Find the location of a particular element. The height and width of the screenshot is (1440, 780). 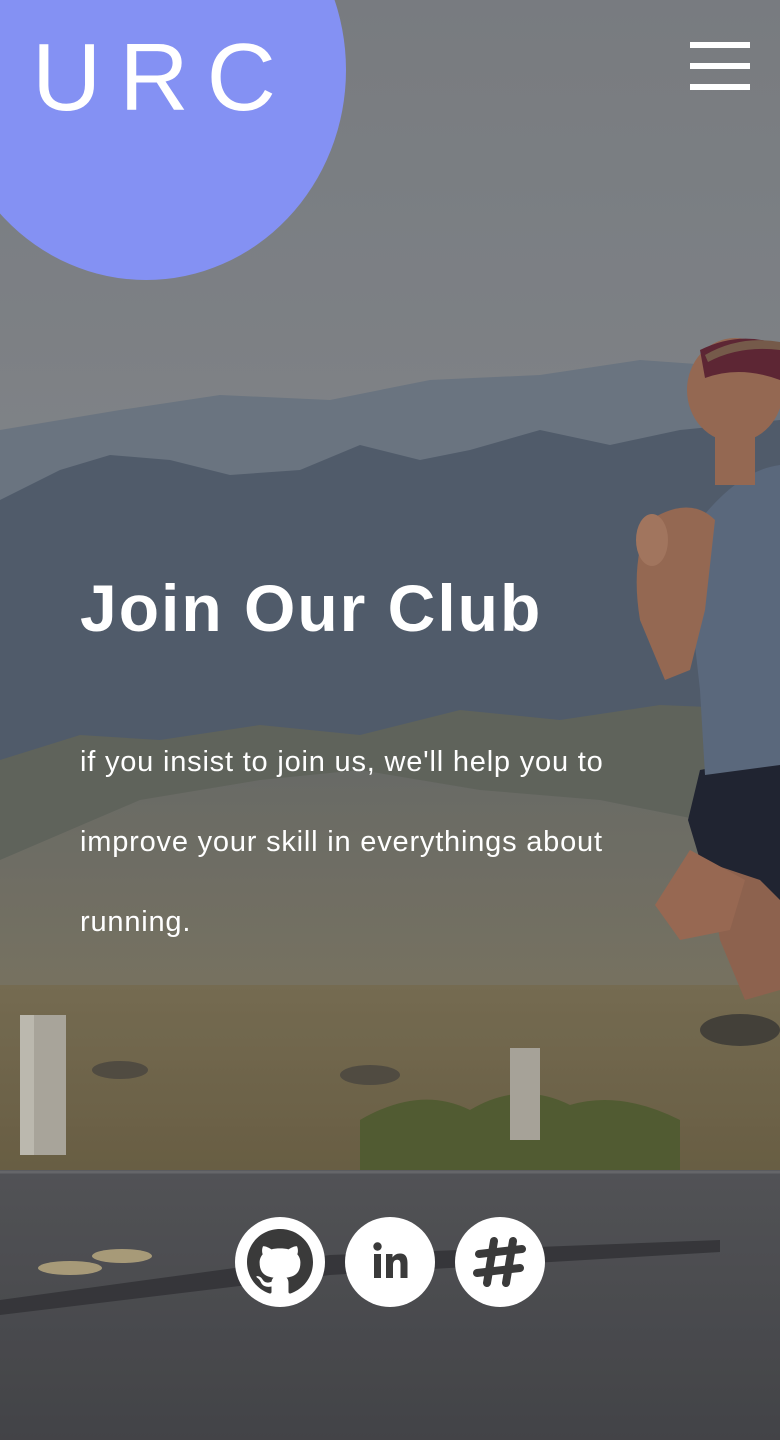

social-links is located at coordinates (390, 1262).